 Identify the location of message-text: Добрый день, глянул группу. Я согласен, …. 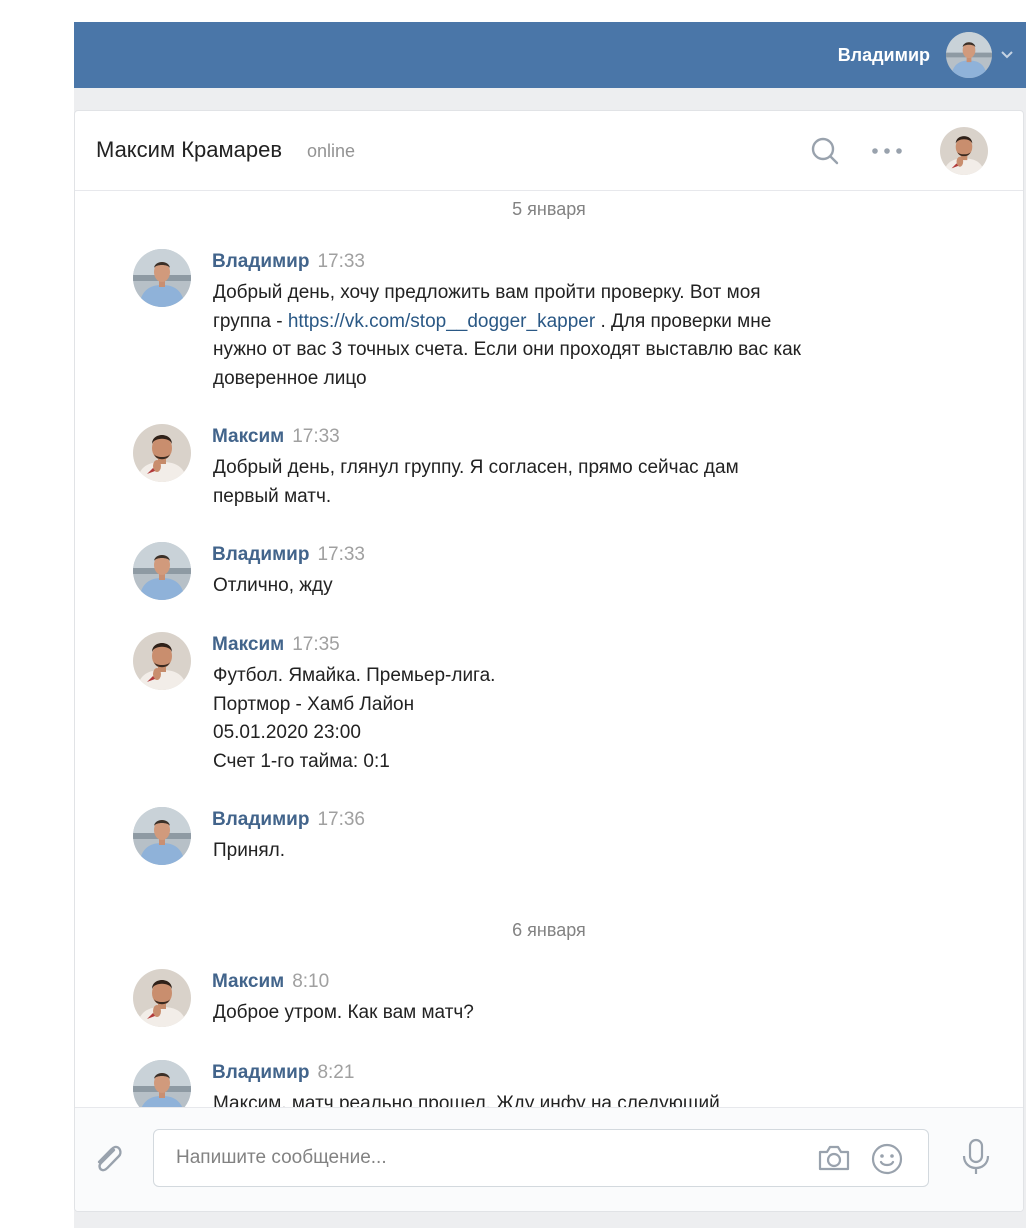
(563, 482).